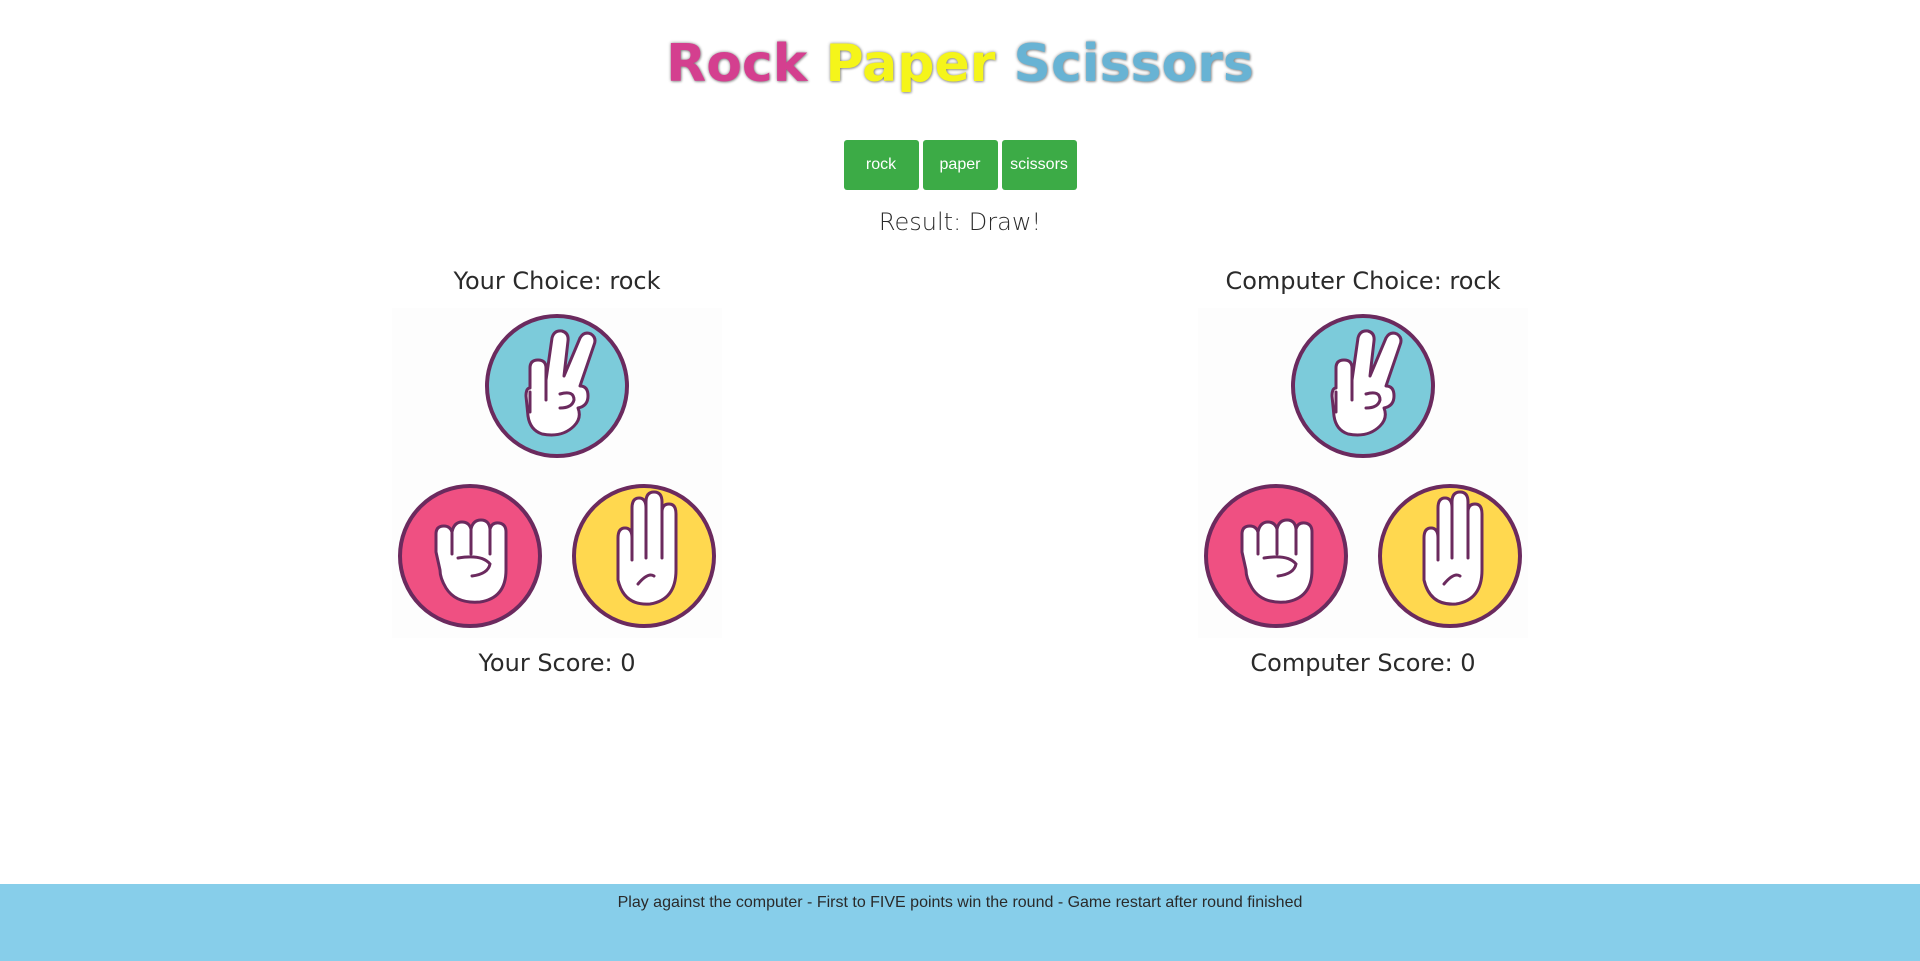 This screenshot has height=961, width=1920. What do you see at coordinates (1133, 64) in the screenshot?
I see `title-word-scissors: Scissors` at bounding box center [1133, 64].